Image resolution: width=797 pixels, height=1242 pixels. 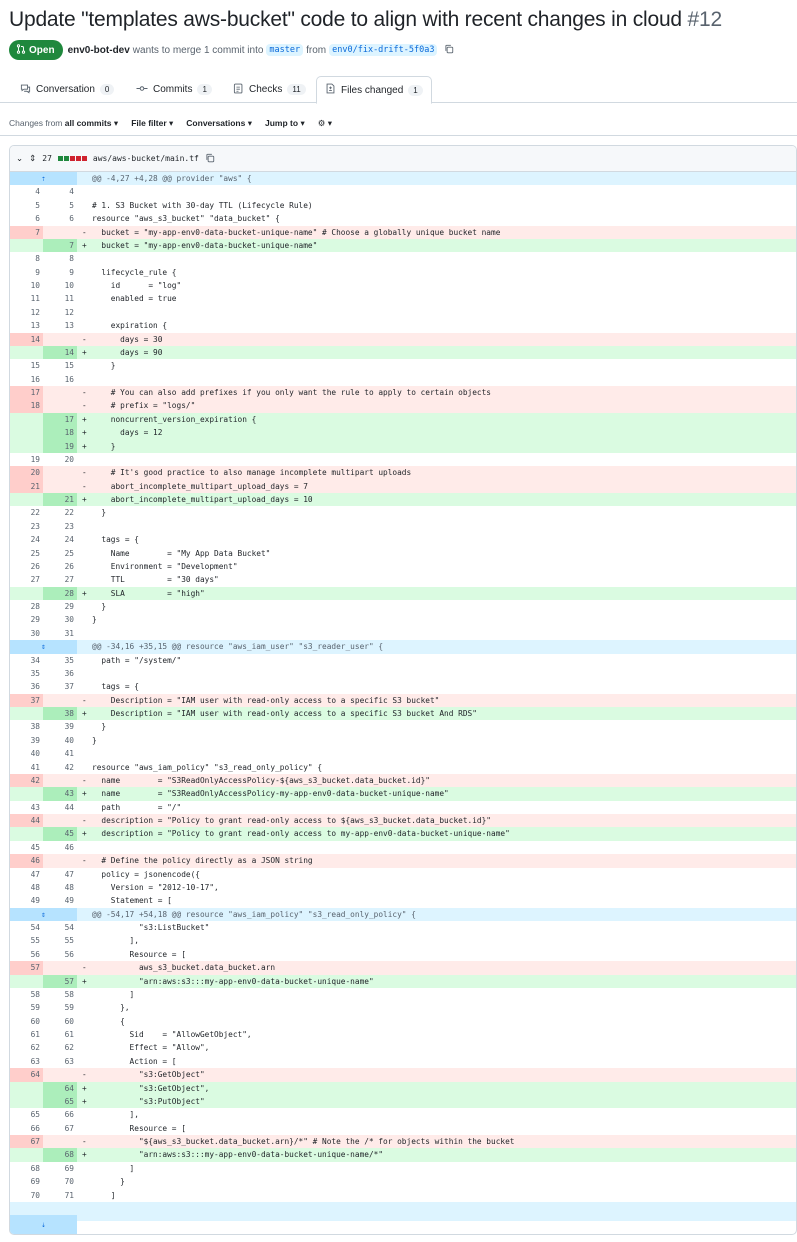 I want to click on old-line-number: 61, so click(x=26, y=1034).